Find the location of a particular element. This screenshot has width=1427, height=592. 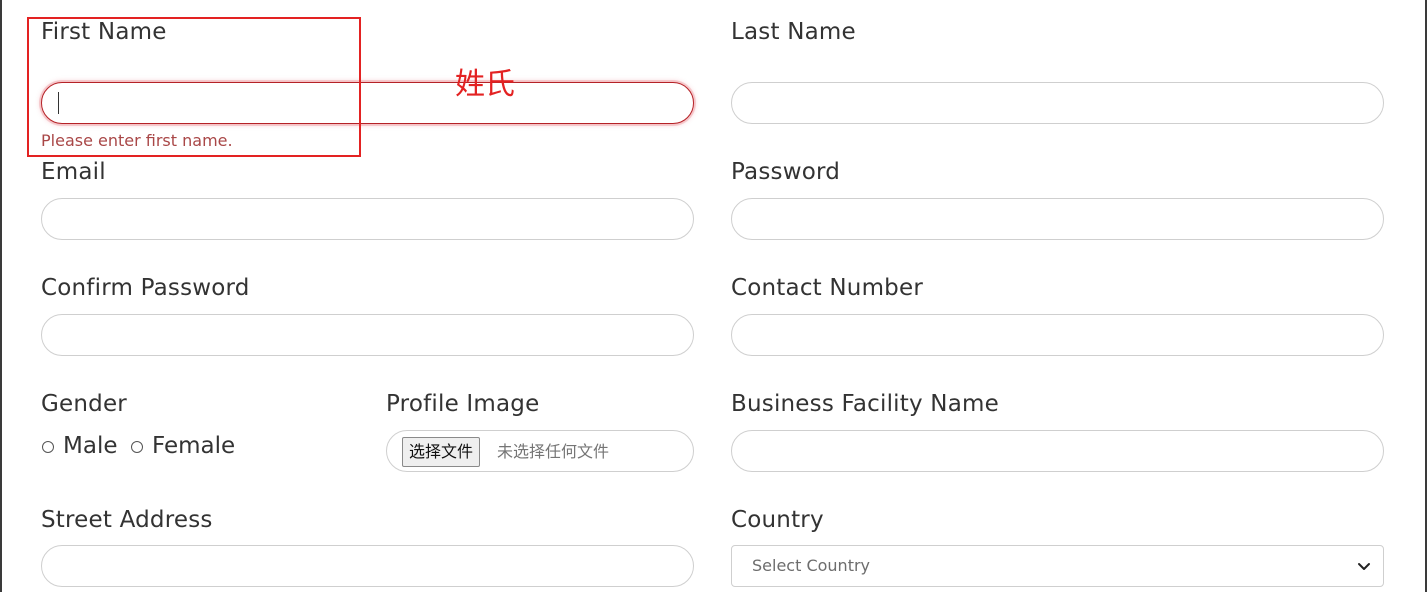

country-label: Country is located at coordinates (777, 520).